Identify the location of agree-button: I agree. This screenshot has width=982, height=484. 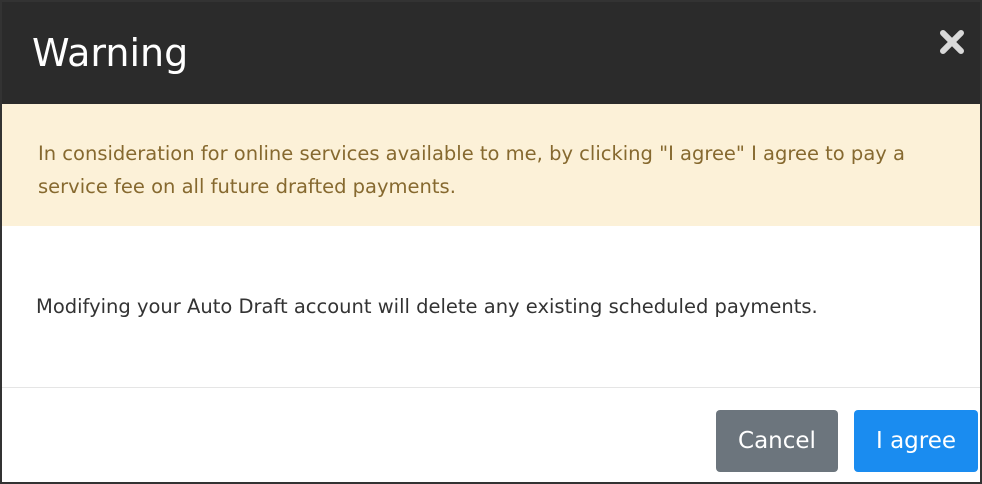
(916, 441).